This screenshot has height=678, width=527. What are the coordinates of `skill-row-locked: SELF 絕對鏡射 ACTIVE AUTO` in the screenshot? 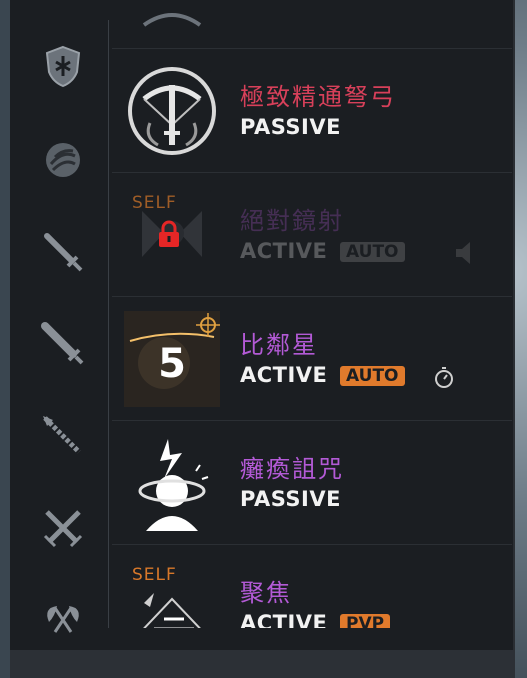 It's located at (312, 233).